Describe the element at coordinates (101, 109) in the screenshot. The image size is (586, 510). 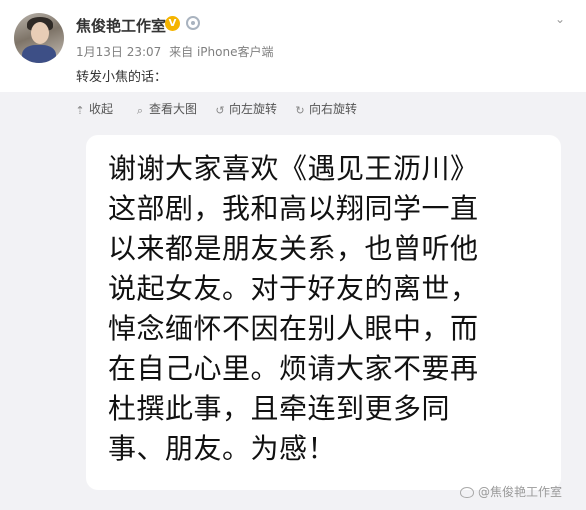
I see `collapse-label: 收起` at that location.